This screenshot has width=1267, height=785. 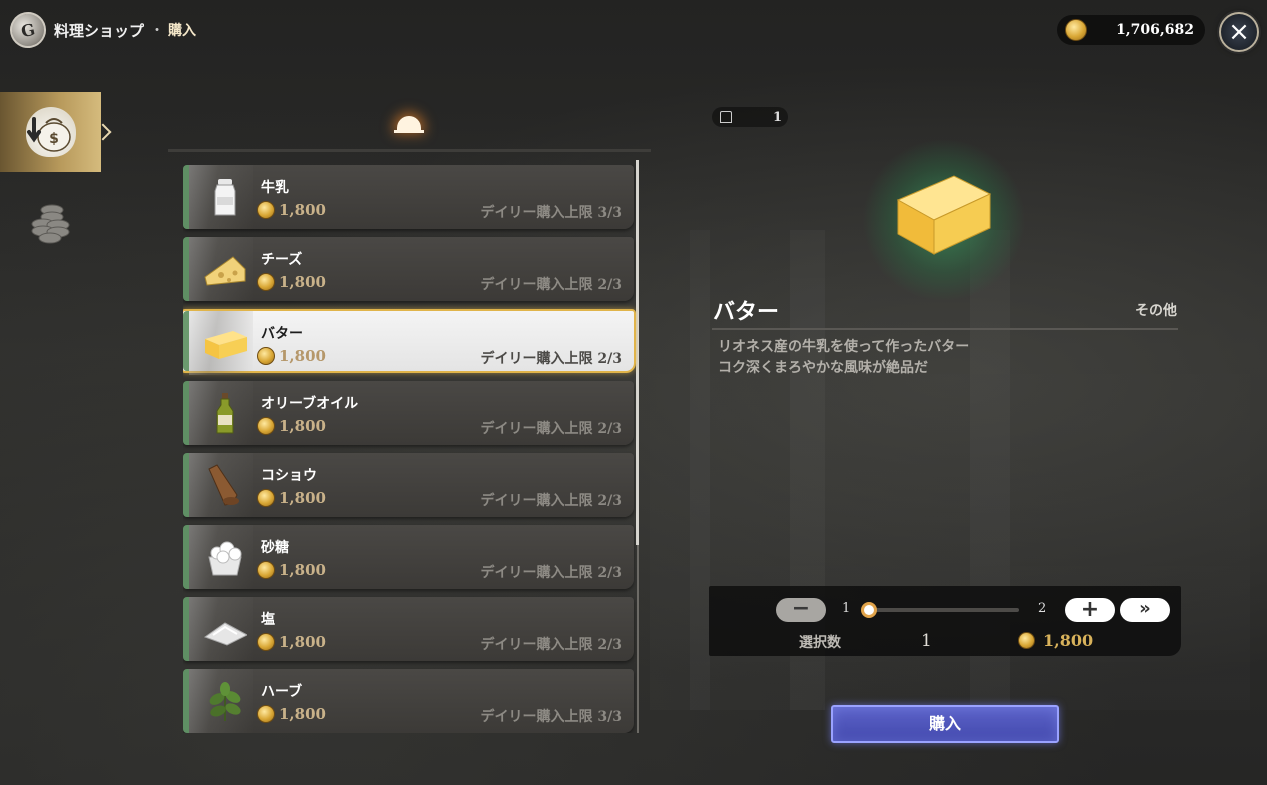 What do you see at coordinates (225, 413) in the screenshot?
I see `olive-oil-icon` at bounding box center [225, 413].